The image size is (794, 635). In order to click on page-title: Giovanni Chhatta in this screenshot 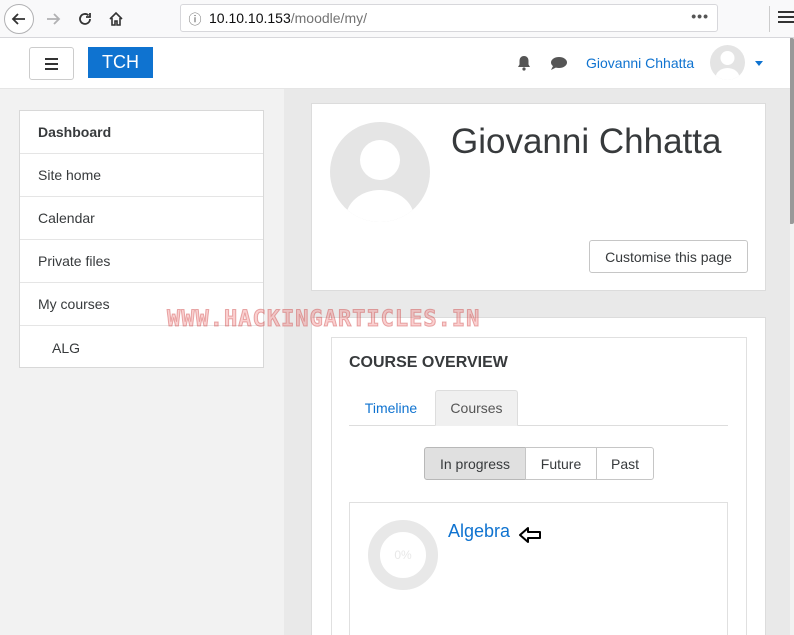, I will do `click(586, 141)`.